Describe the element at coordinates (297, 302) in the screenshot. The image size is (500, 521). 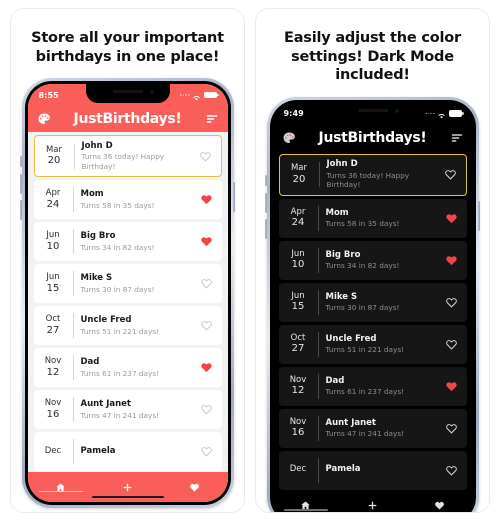
I see `row-date: Jun 15` at that location.